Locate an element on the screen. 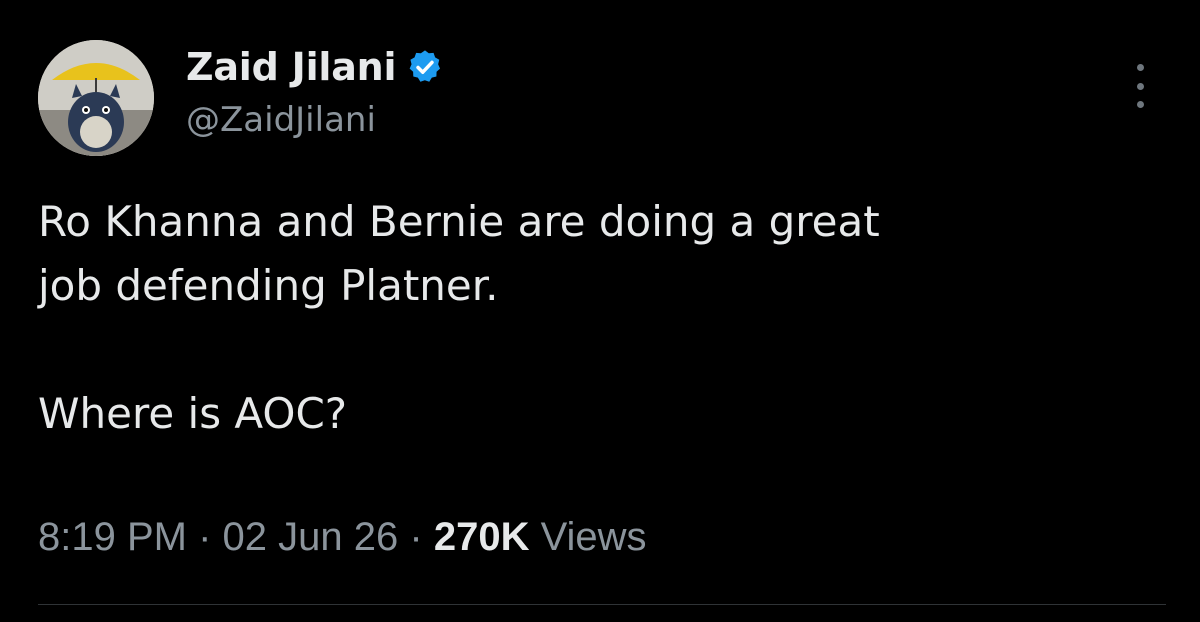 This screenshot has height=622, width=1200. author-info: Zaid Jilani @ZaidJilani is located at coordinates (315, 91).